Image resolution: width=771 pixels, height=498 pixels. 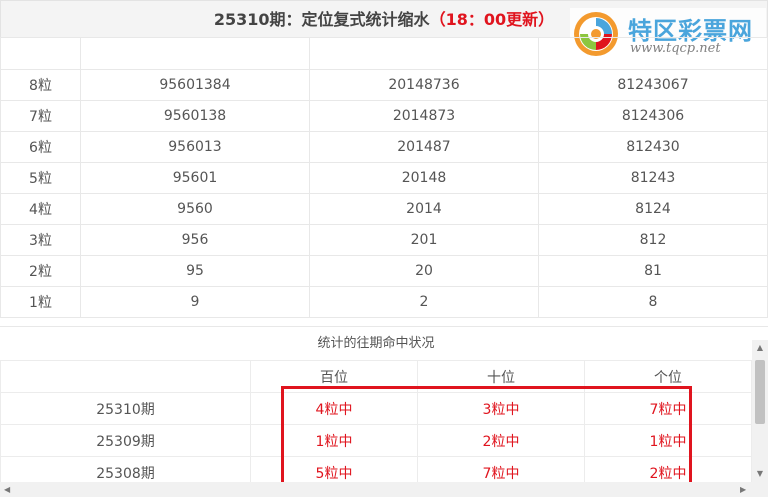 I want to click on row-label: 6粒, so click(x=40, y=147).